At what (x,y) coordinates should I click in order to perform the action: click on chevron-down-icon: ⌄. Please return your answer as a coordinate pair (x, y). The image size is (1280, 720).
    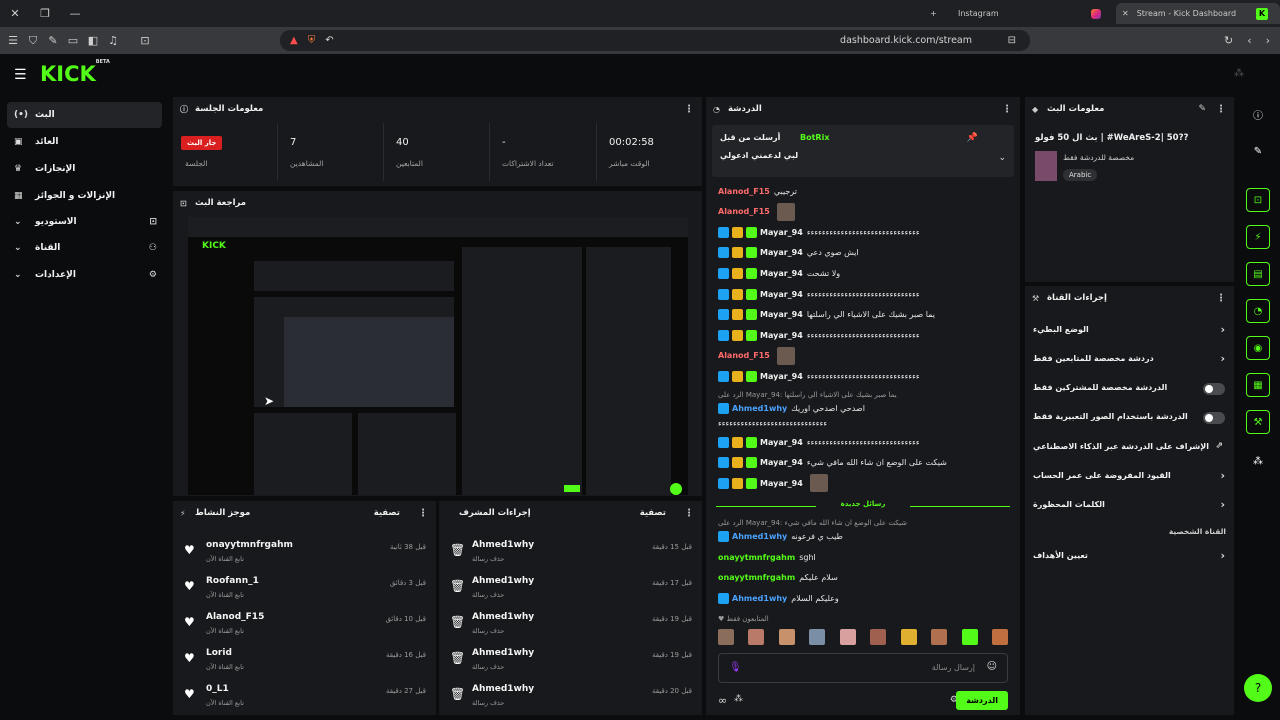
    Looking at the image, I should click on (1002, 158).